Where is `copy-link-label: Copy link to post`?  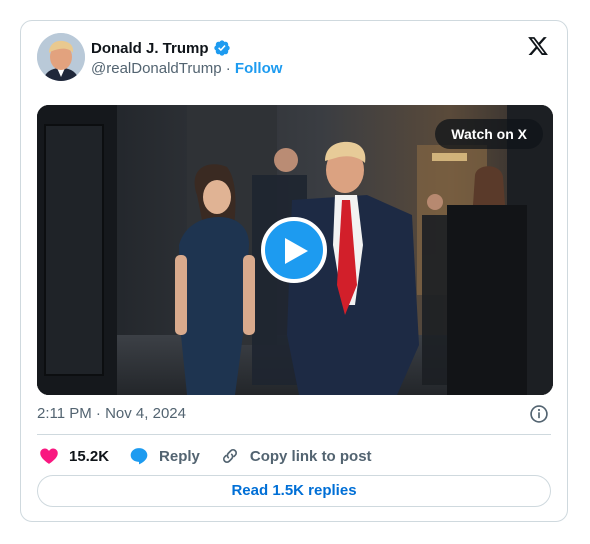
copy-link-label: Copy link to post is located at coordinates (310, 456).